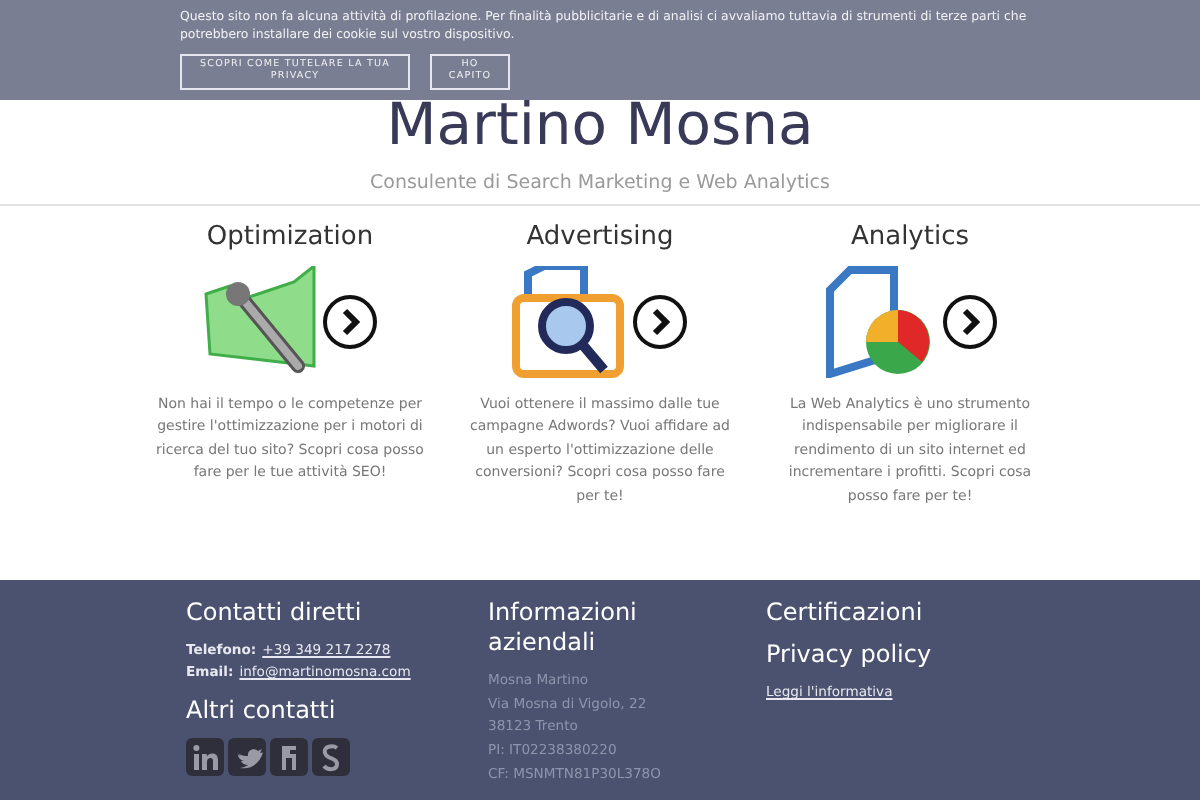 This screenshot has height=800, width=1200. I want to click on footer-heading: Contatti diretti, so click(275, 613).